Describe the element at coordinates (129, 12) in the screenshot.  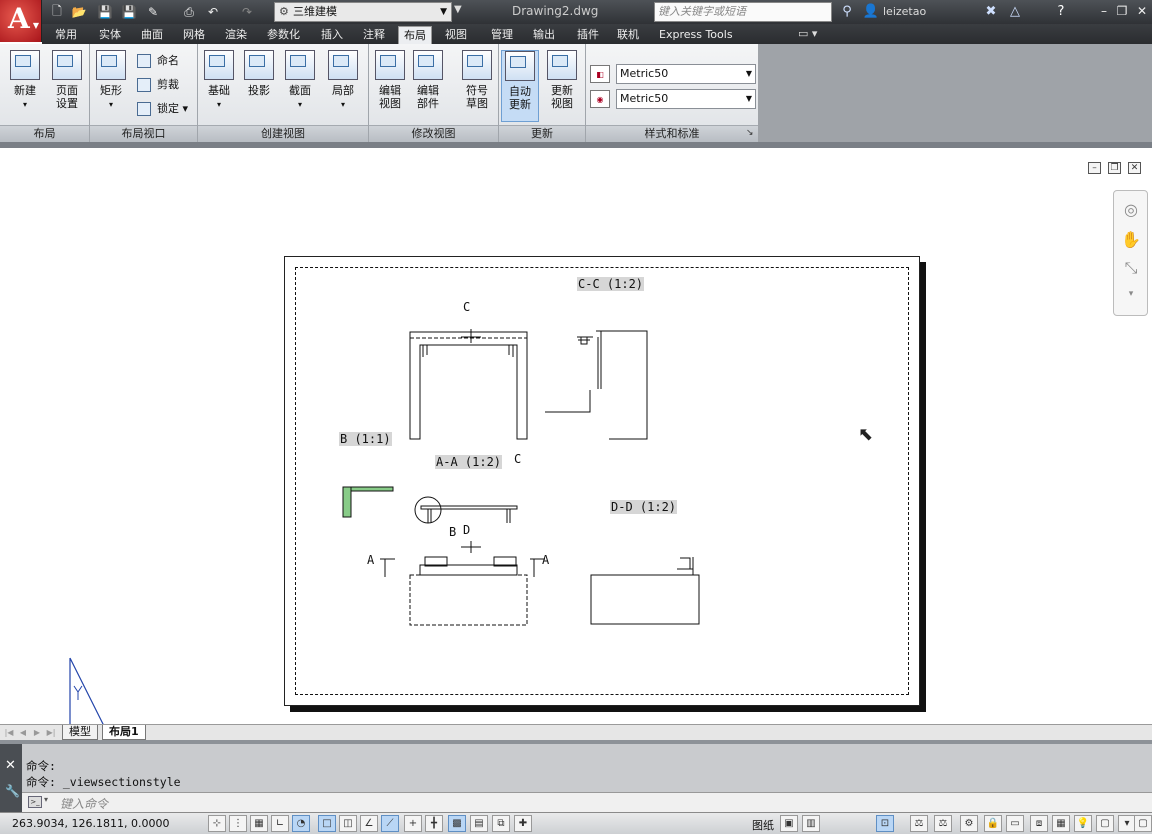
I see `save-as-icon: 💾` at that location.